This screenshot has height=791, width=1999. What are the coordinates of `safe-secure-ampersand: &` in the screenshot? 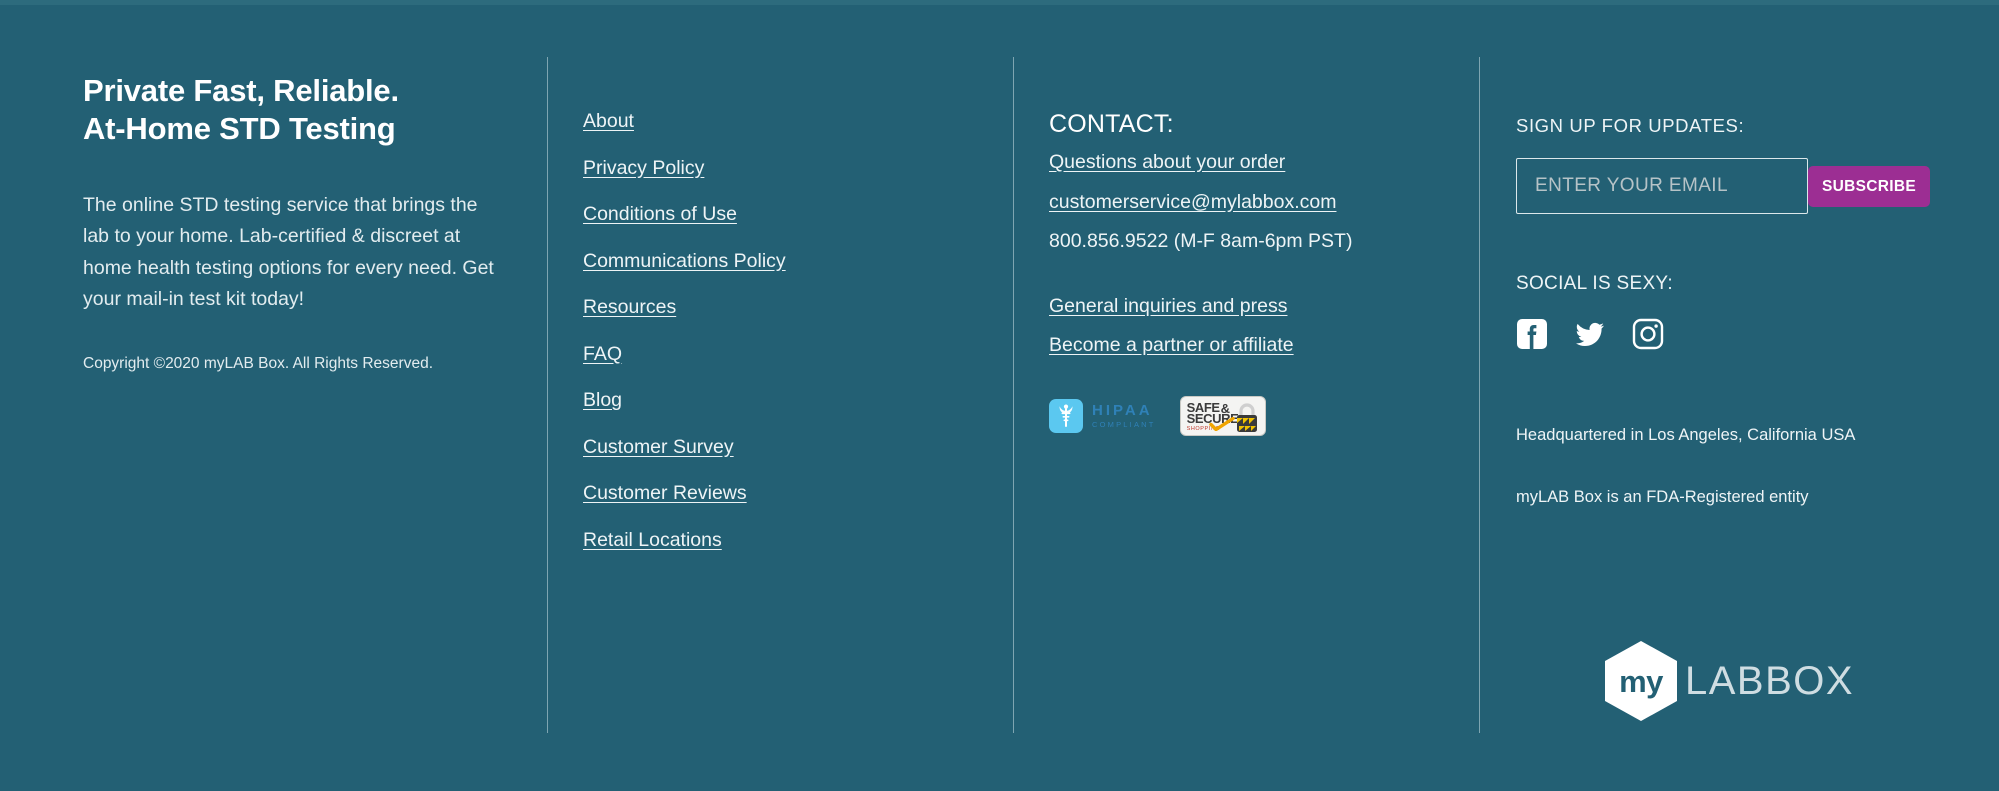 It's located at (1225, 408).